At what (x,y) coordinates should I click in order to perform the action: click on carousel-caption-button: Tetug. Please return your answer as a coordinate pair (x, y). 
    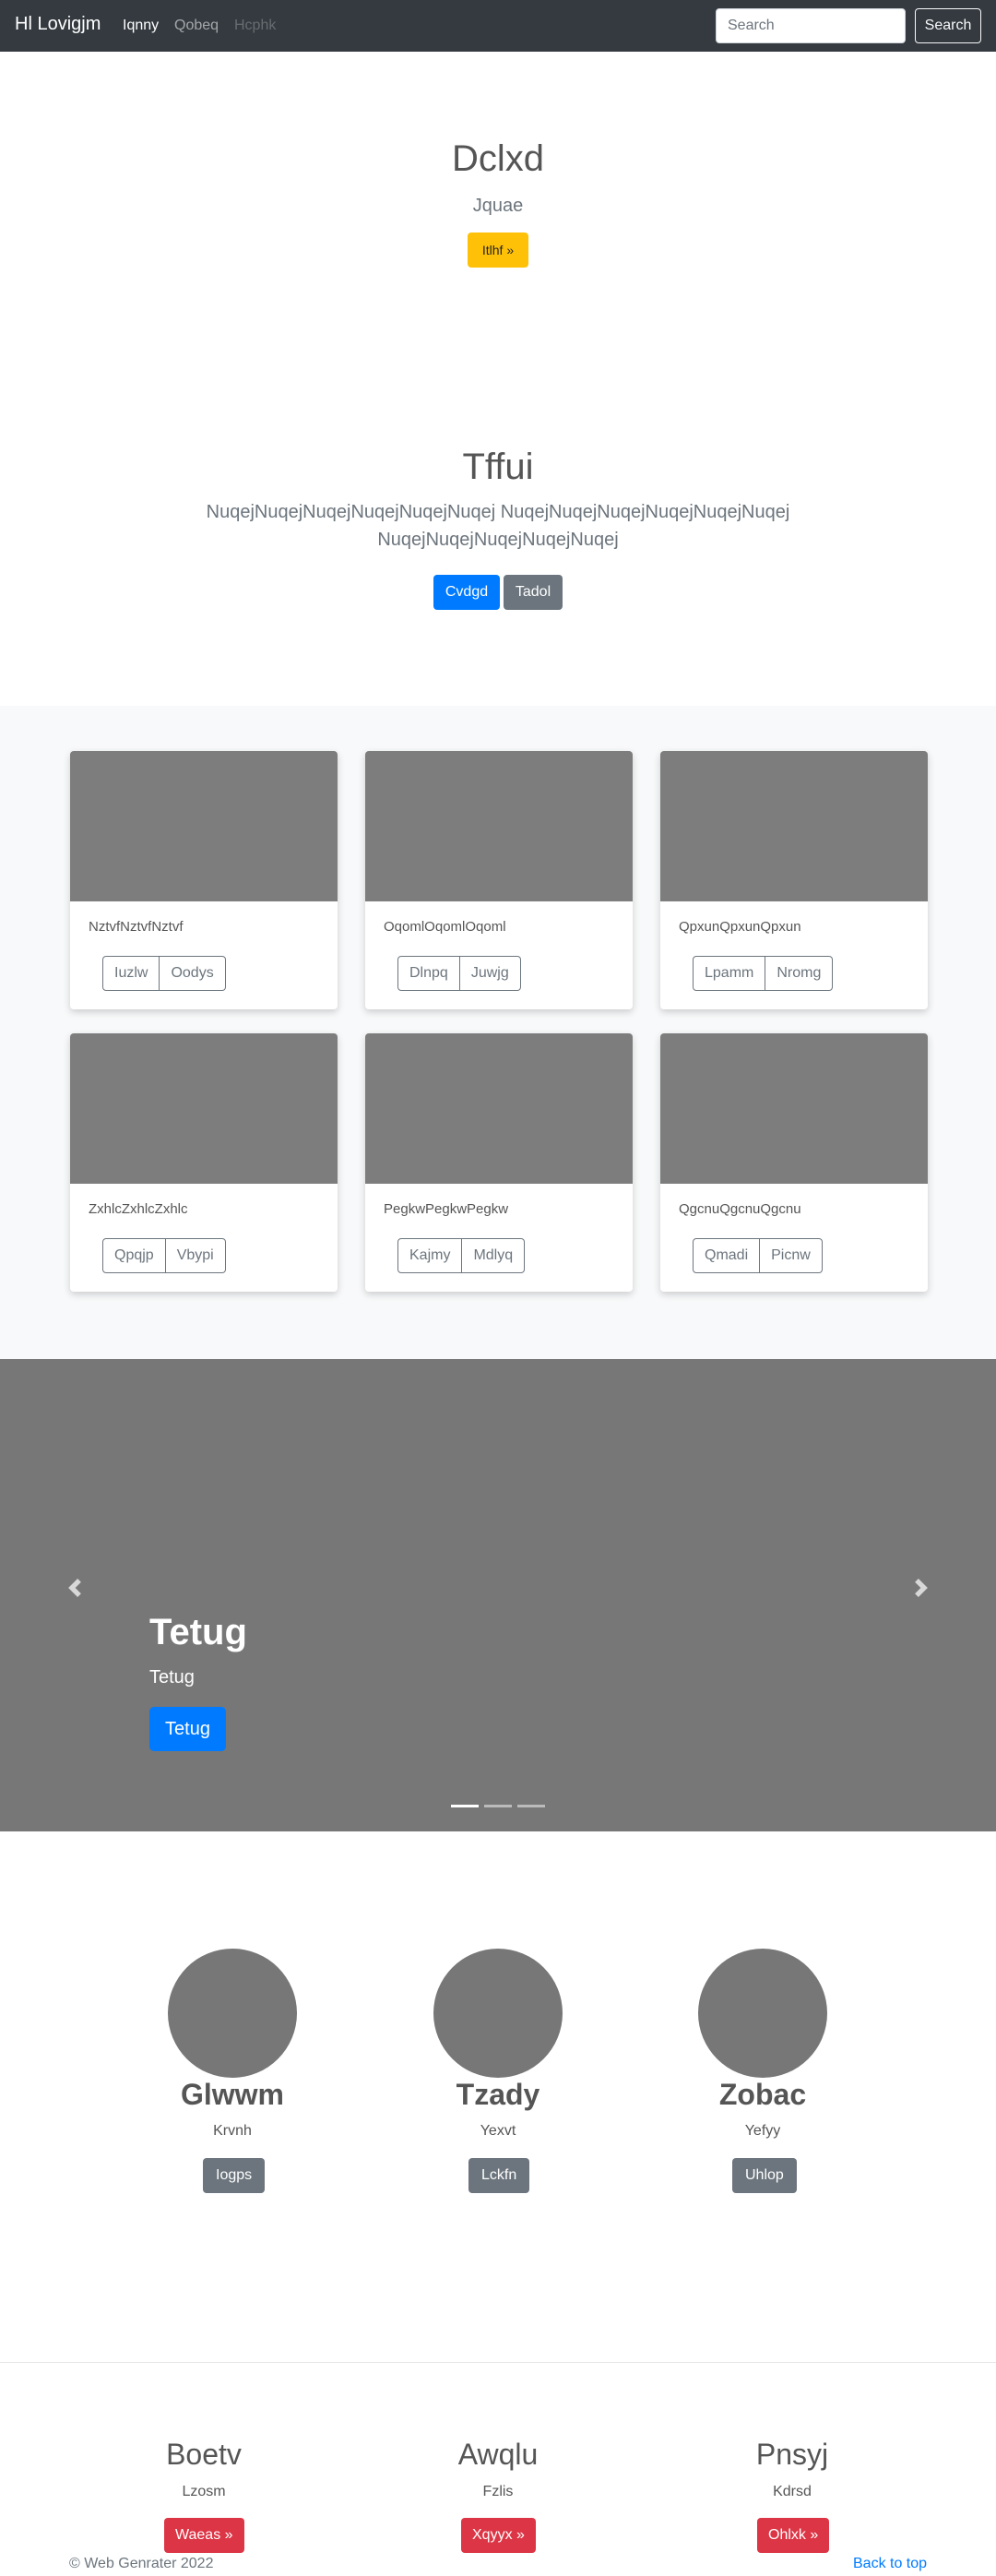
    Looking at the image, I should click on (187, 1729).